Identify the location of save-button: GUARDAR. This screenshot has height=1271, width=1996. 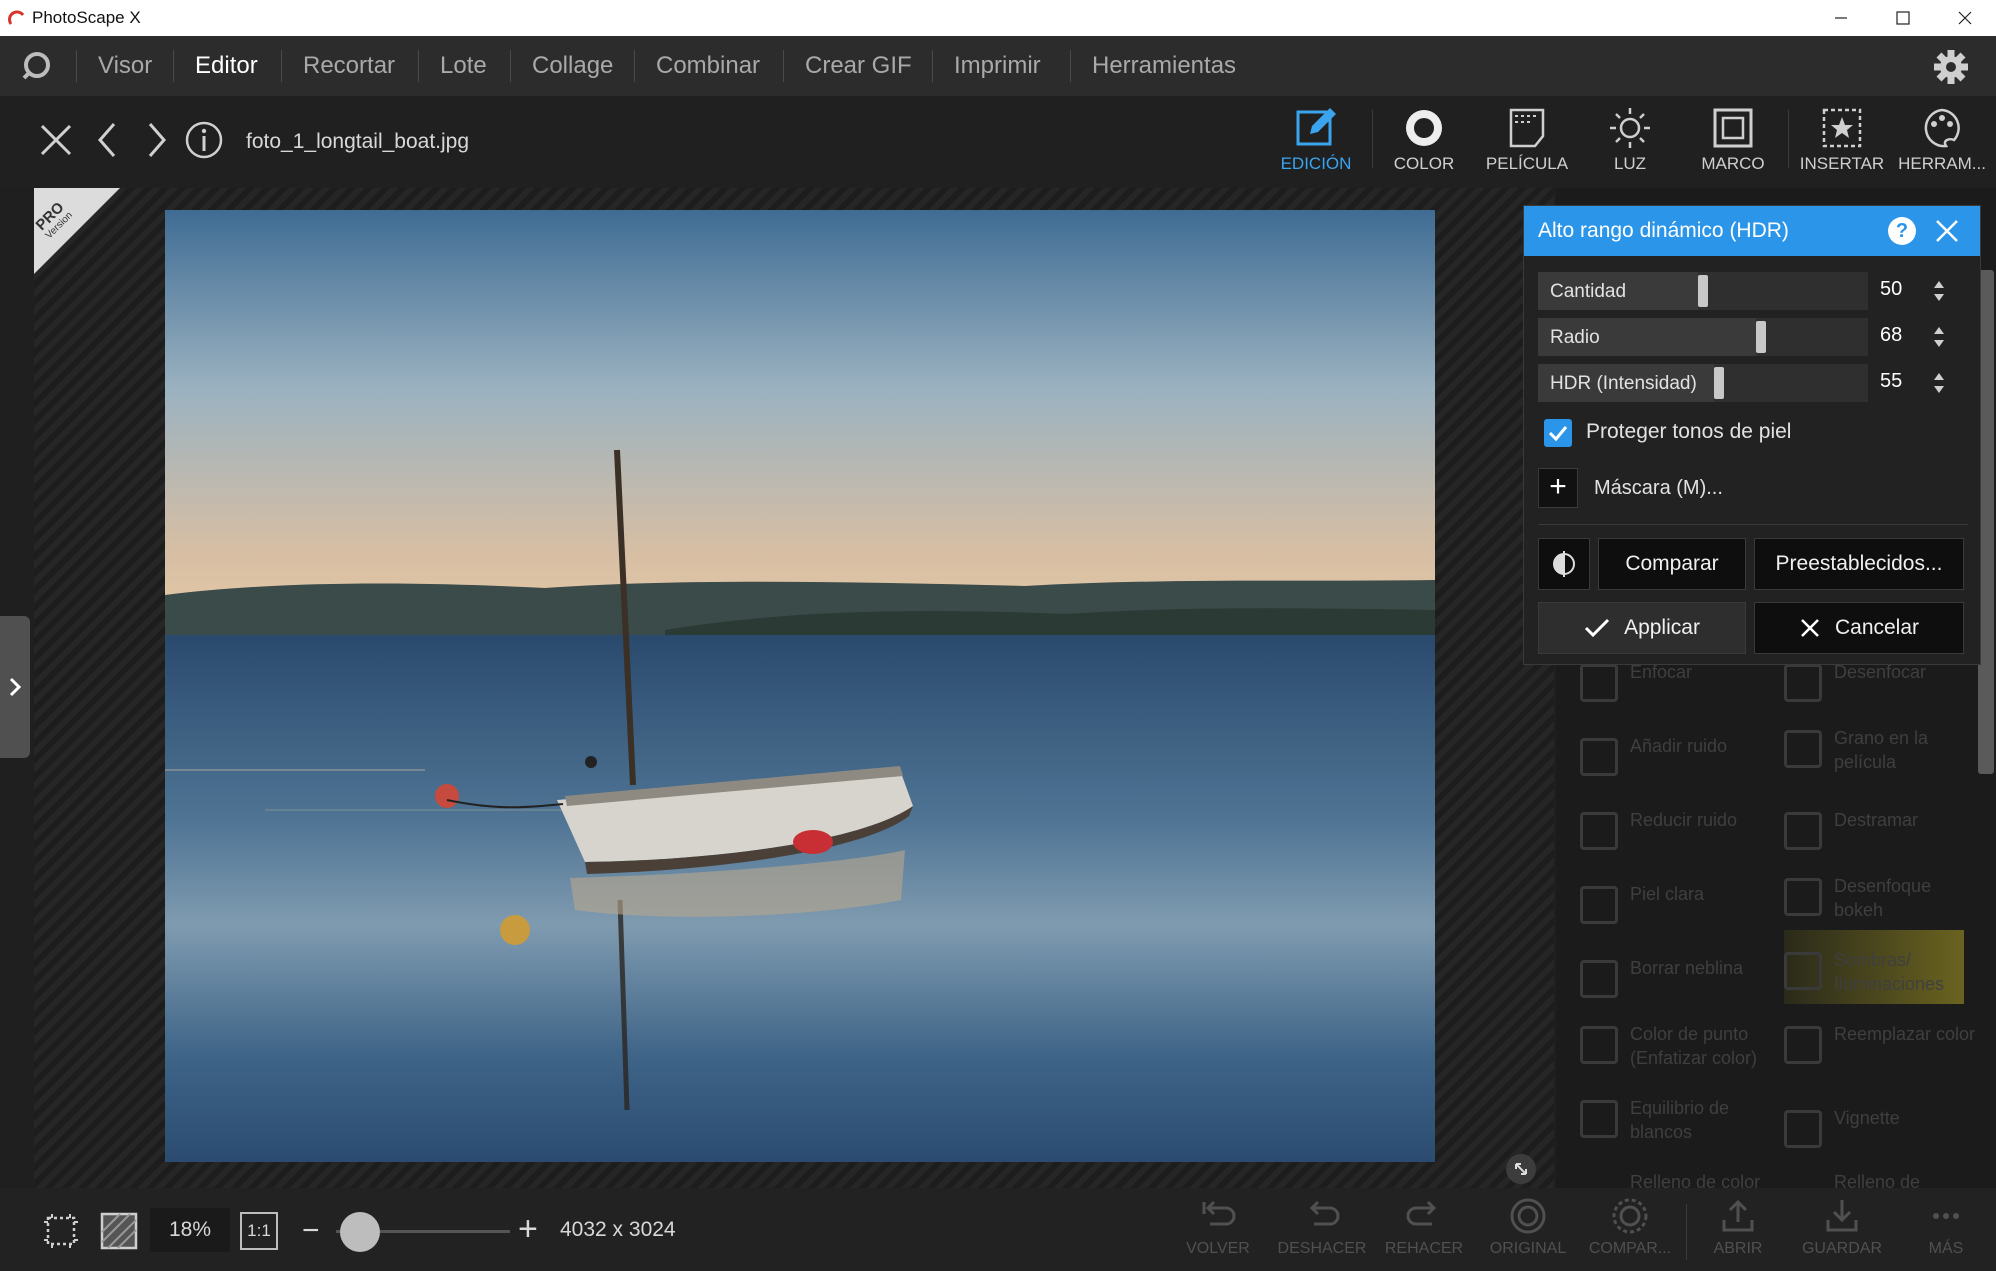
(1842, 1233).